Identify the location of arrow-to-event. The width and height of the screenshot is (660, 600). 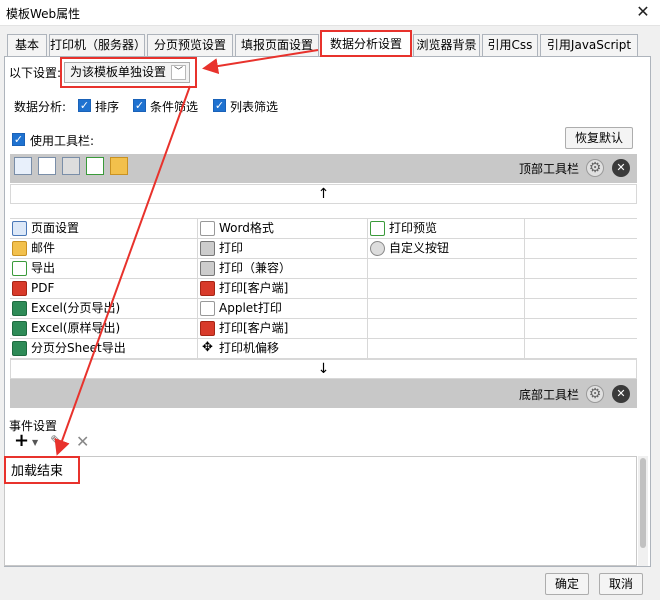
(122, 270).